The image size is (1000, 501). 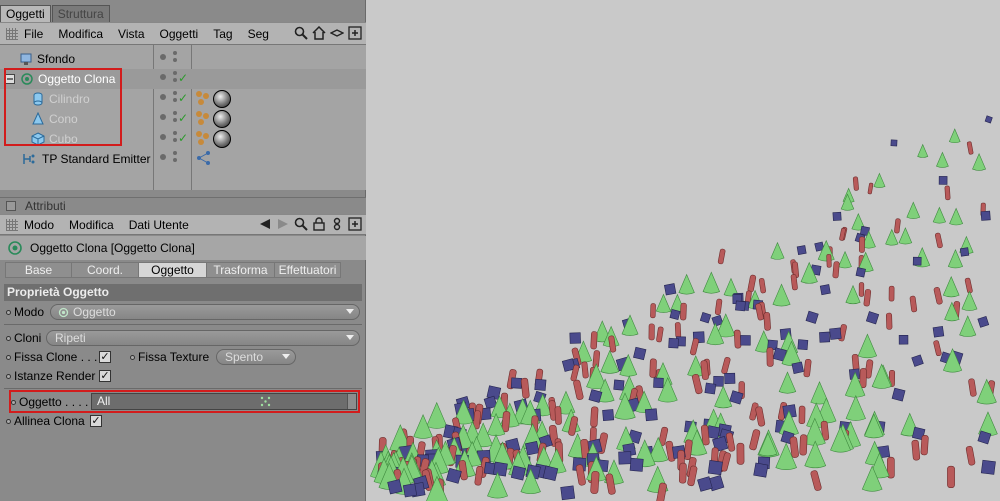 What do you see at coordinates (203, 338) in the screenshot?
I see `cloni-dropdown: Ripeti` at bounding box center [203, 338].